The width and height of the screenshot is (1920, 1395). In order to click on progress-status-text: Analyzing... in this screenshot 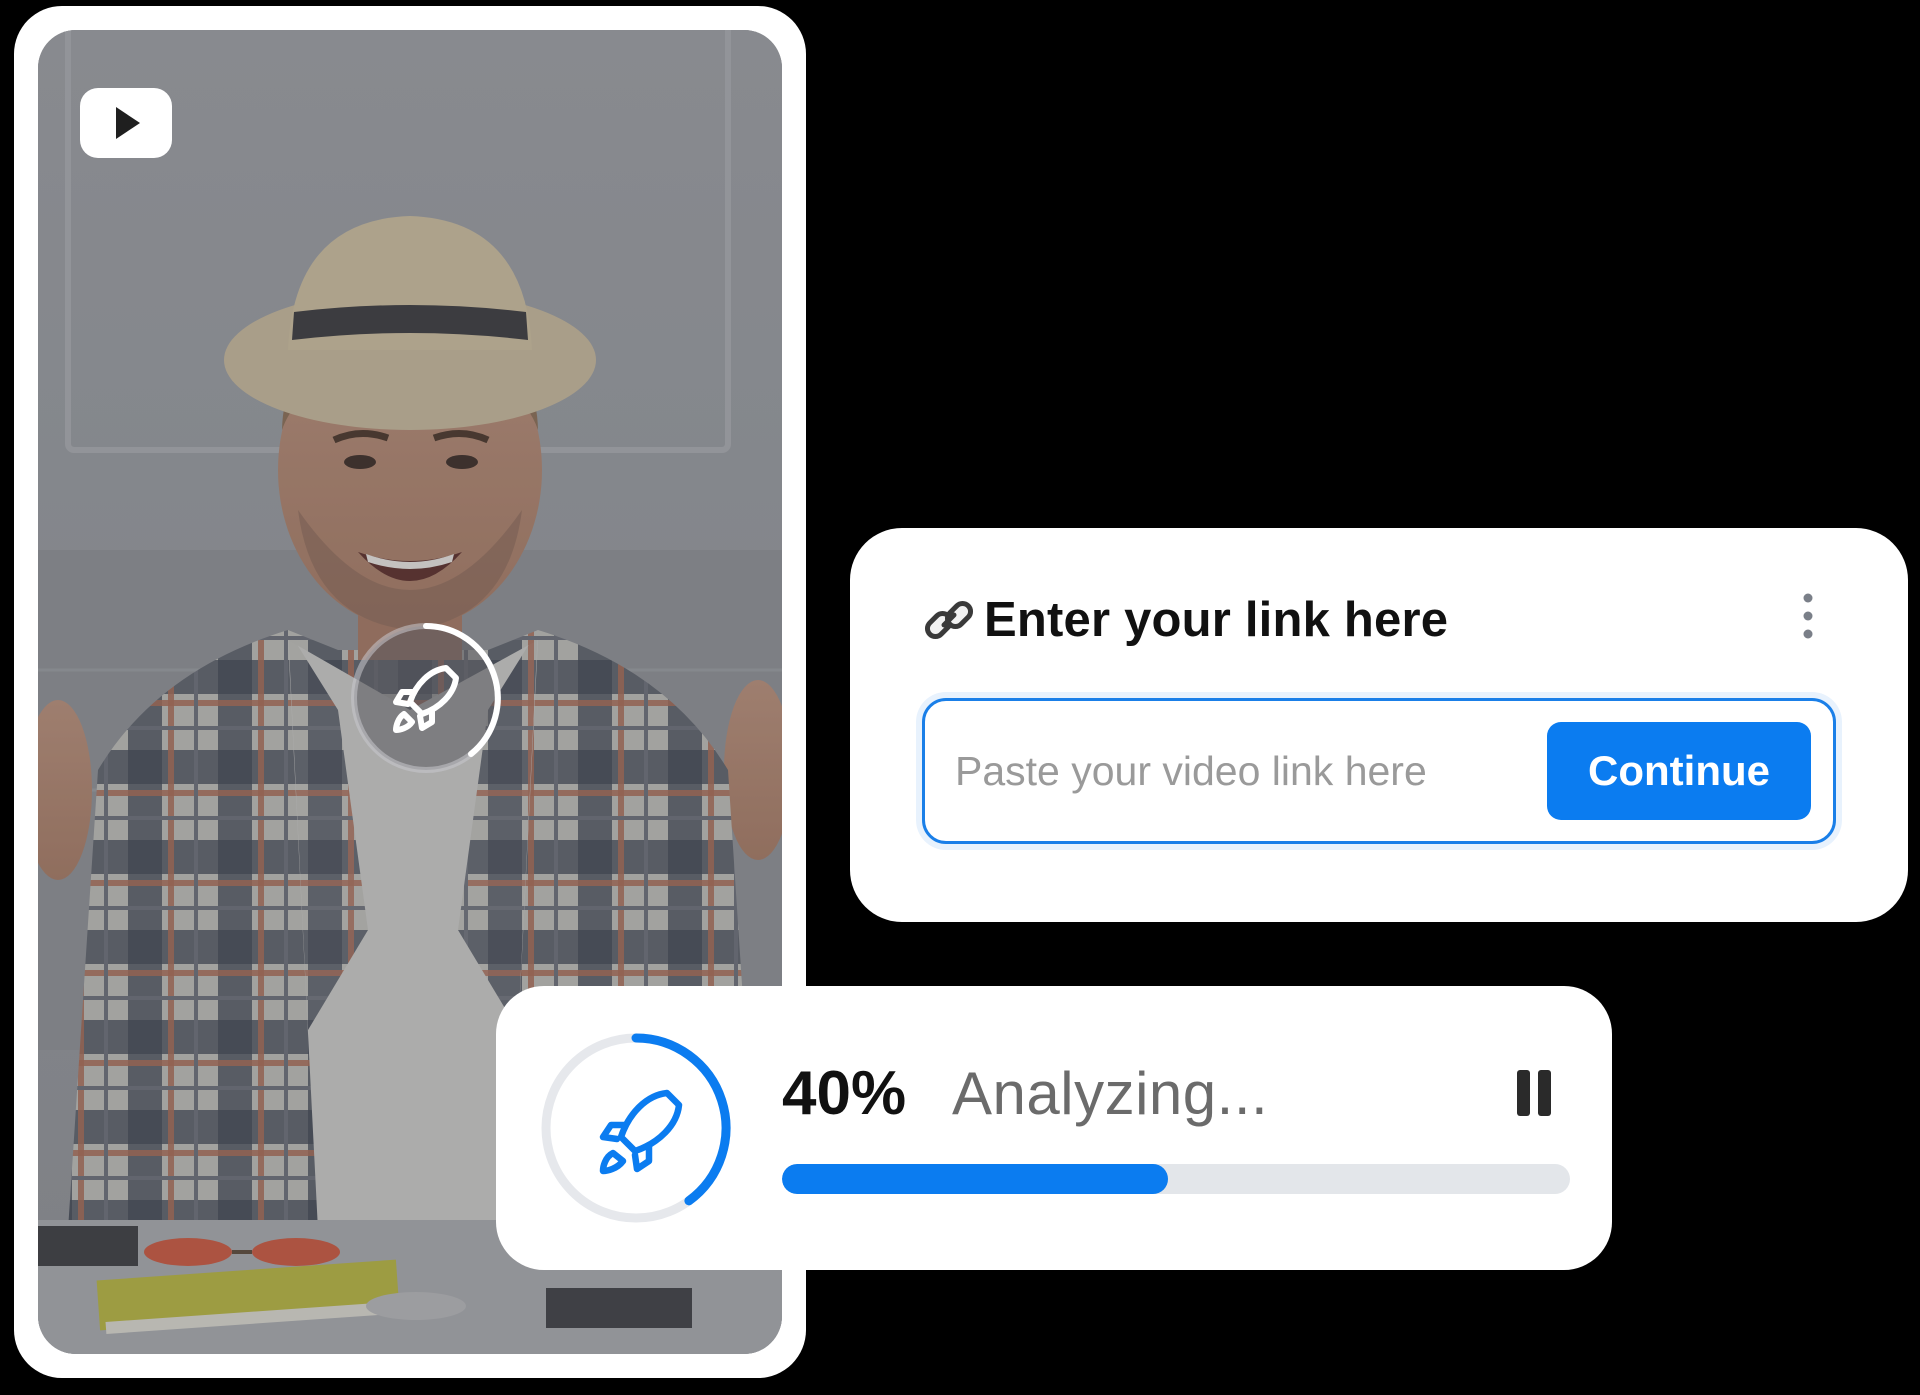, I will do `click(1110, 1093)`.